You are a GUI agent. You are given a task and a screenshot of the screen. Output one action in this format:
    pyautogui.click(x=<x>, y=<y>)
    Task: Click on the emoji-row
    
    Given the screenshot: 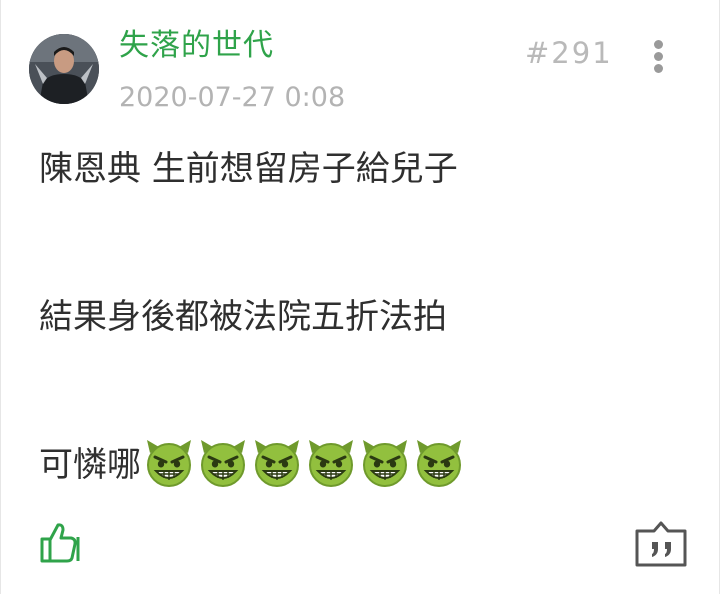 What is the action you would take?
    pyautogui.click(x=305, y=463)
    